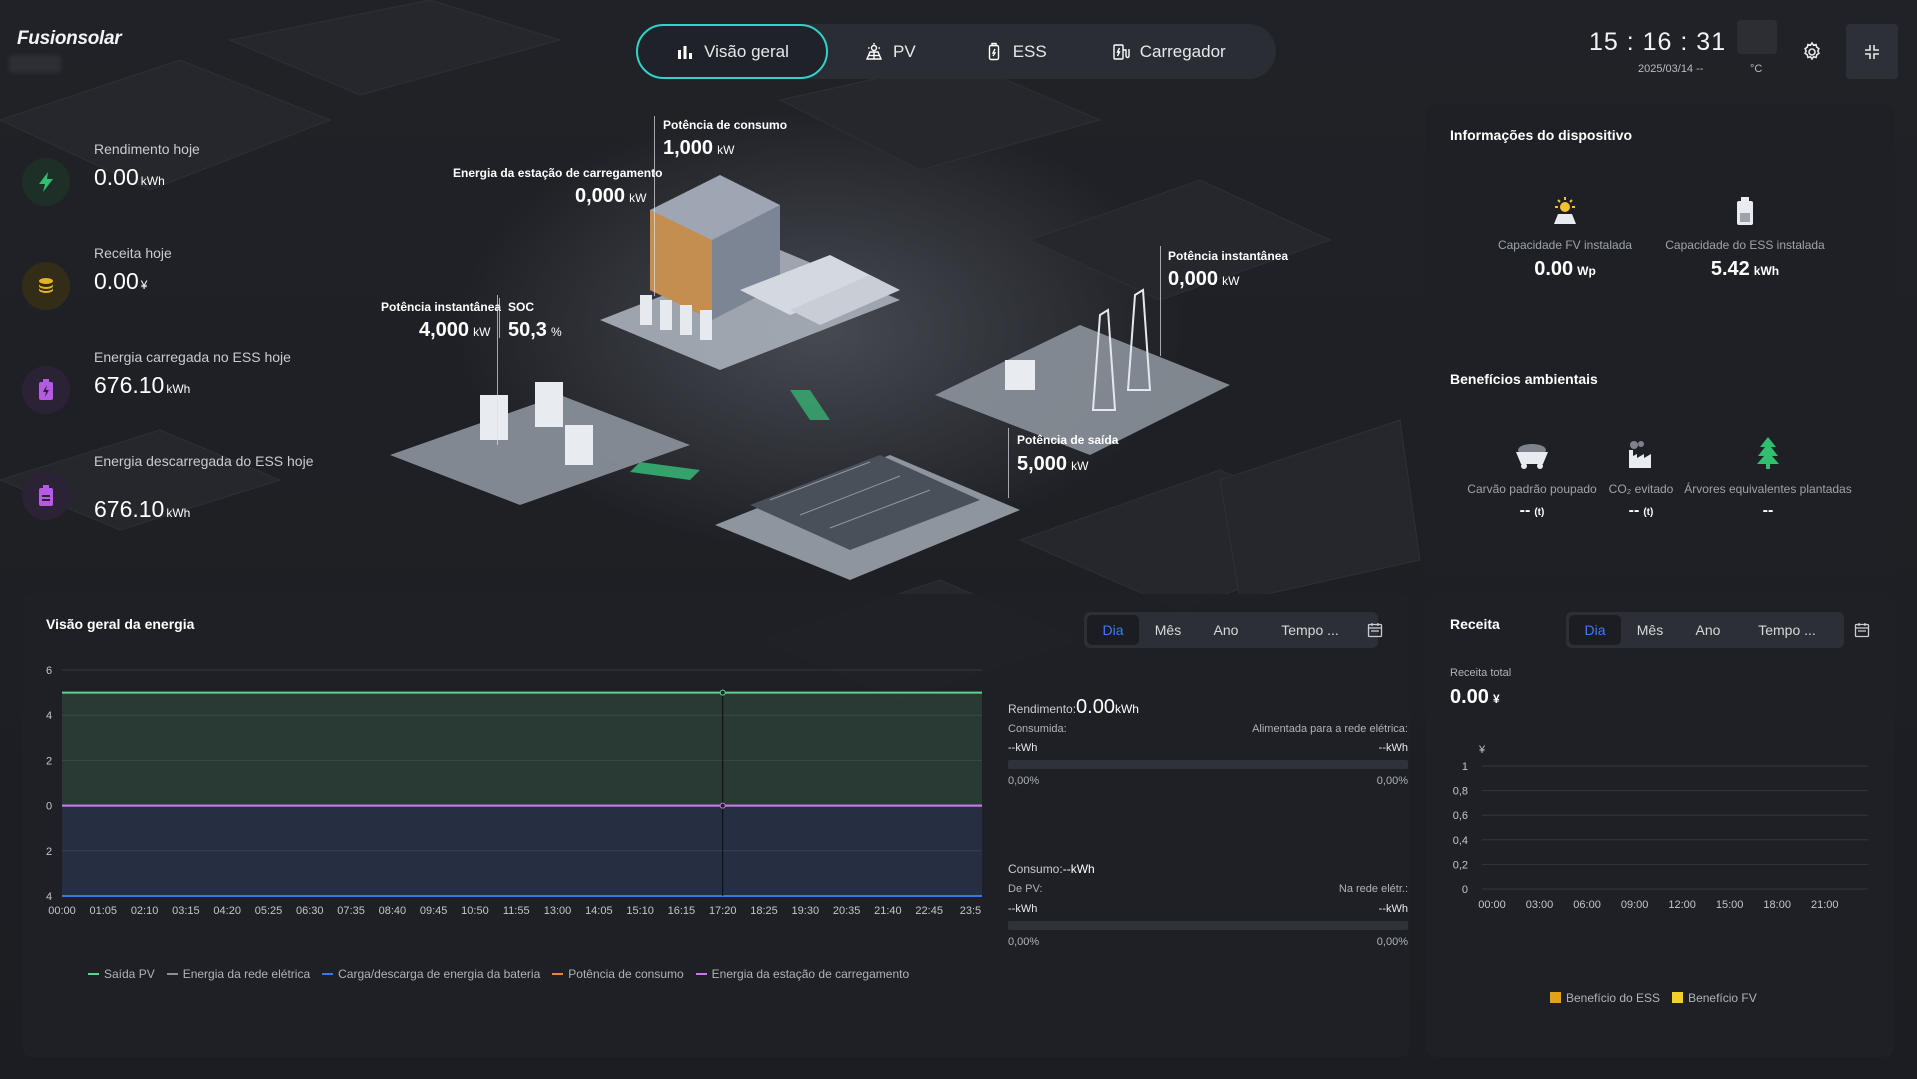 Image resolution: width=1917 pixels, height=1079 pixels. What do you see at coordinates (129, 177) in the screenshot?
I see `stat-value: 0.00 kWh` at bounding box center [129, 177].